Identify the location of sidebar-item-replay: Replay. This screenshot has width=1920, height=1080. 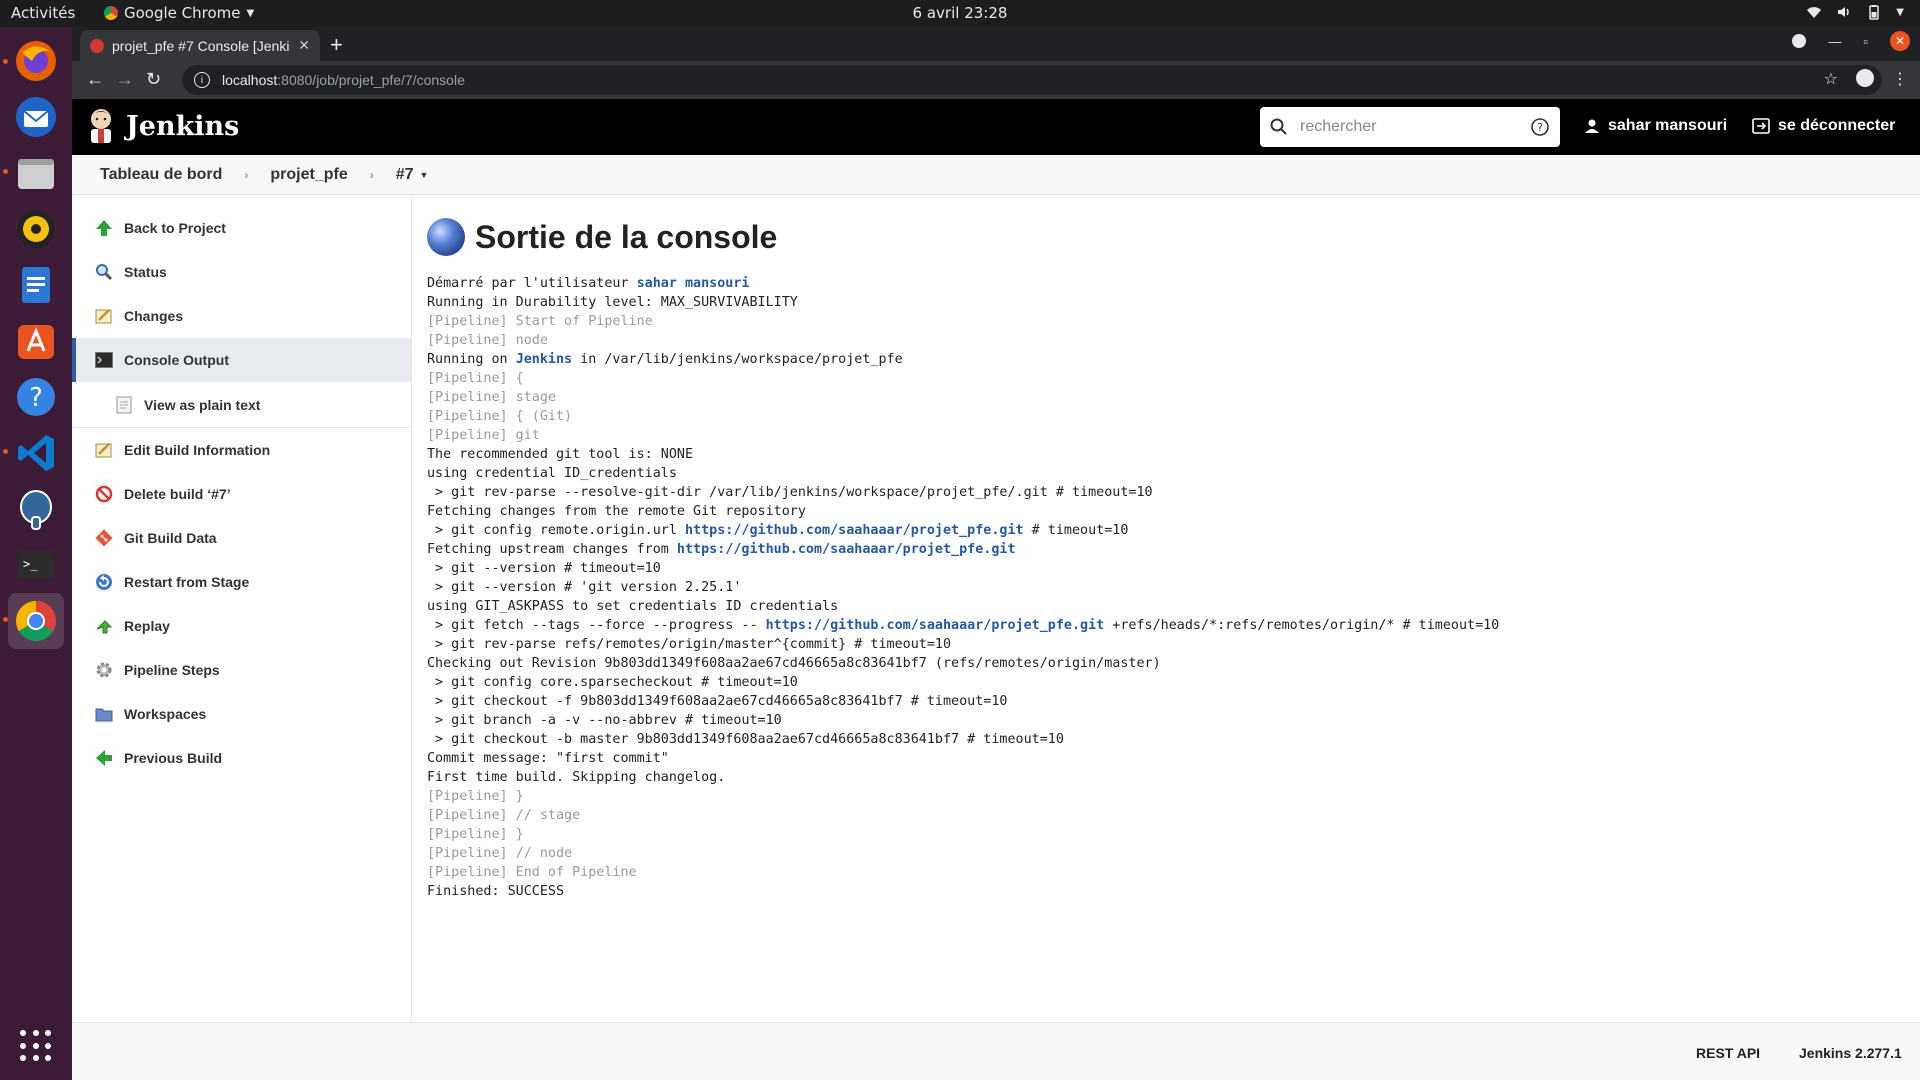
(241, 626).